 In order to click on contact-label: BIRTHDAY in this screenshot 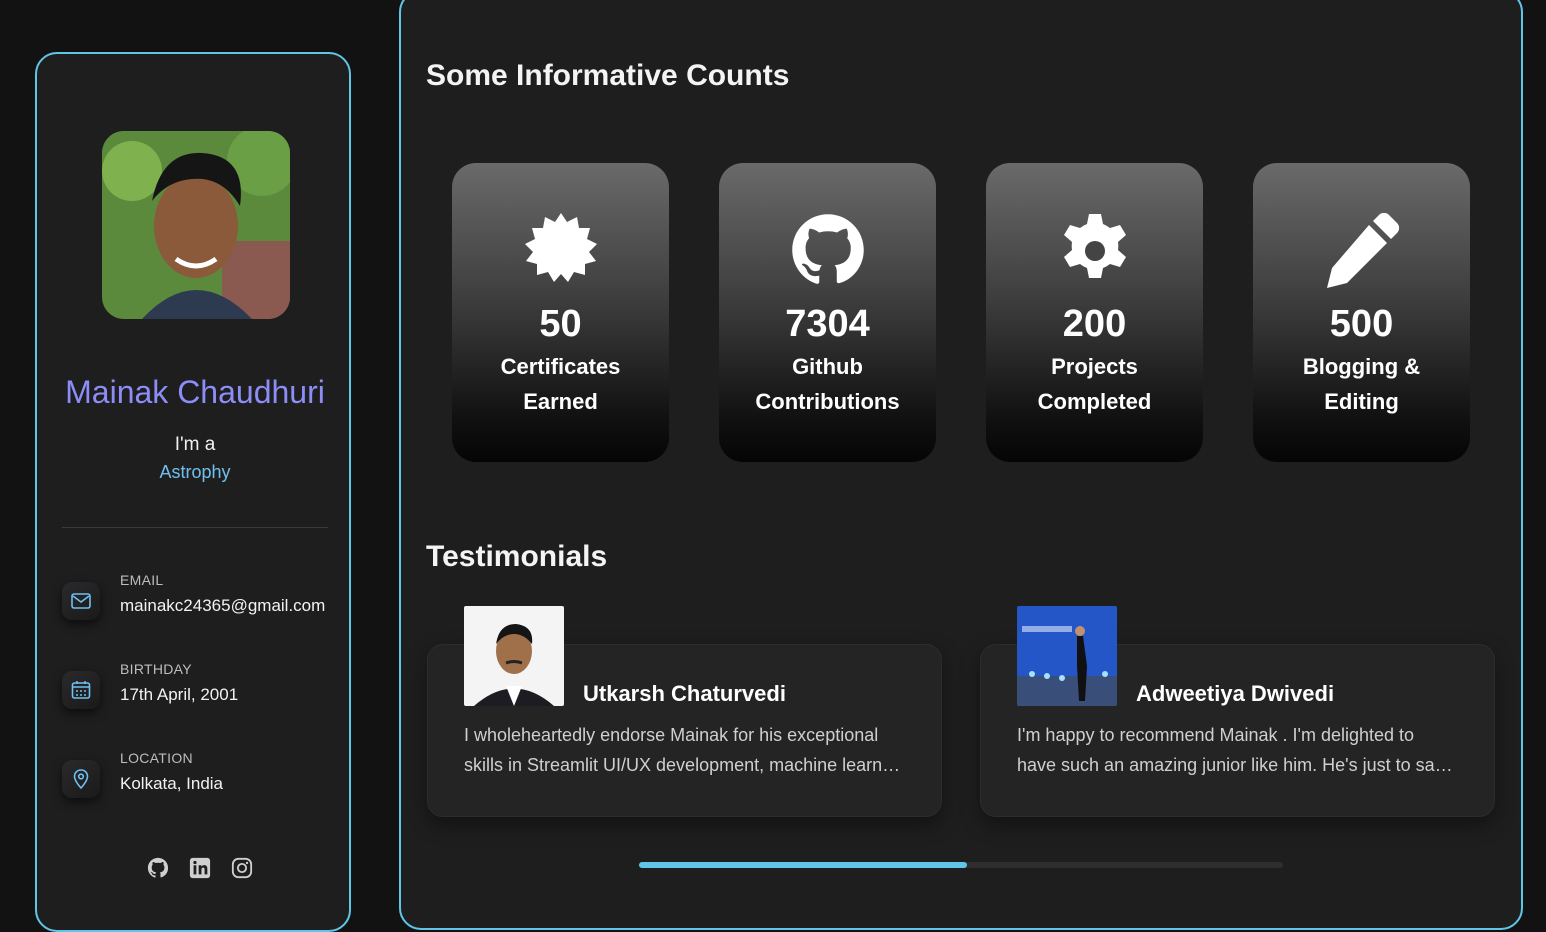, I will do `click(156, 669)`.